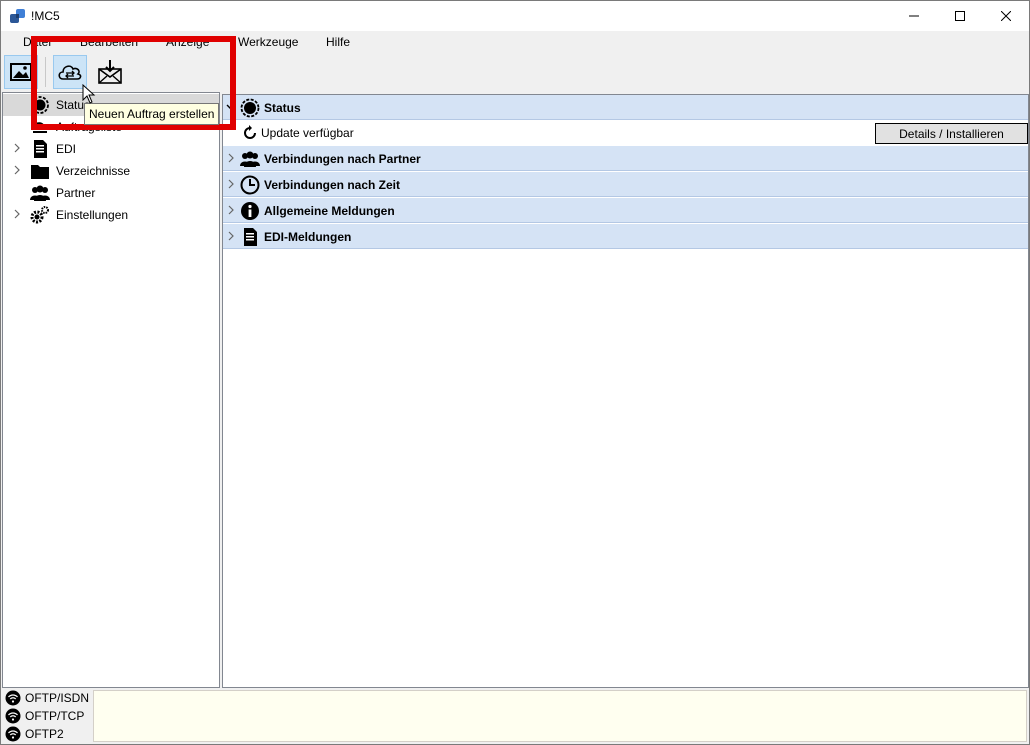 The width and height of the screenshot is (1030, 745). Describe the element at coordinates (268, 42) in the screenshot. I see `menu-werkzeuge: Werkzeuge` at that location.